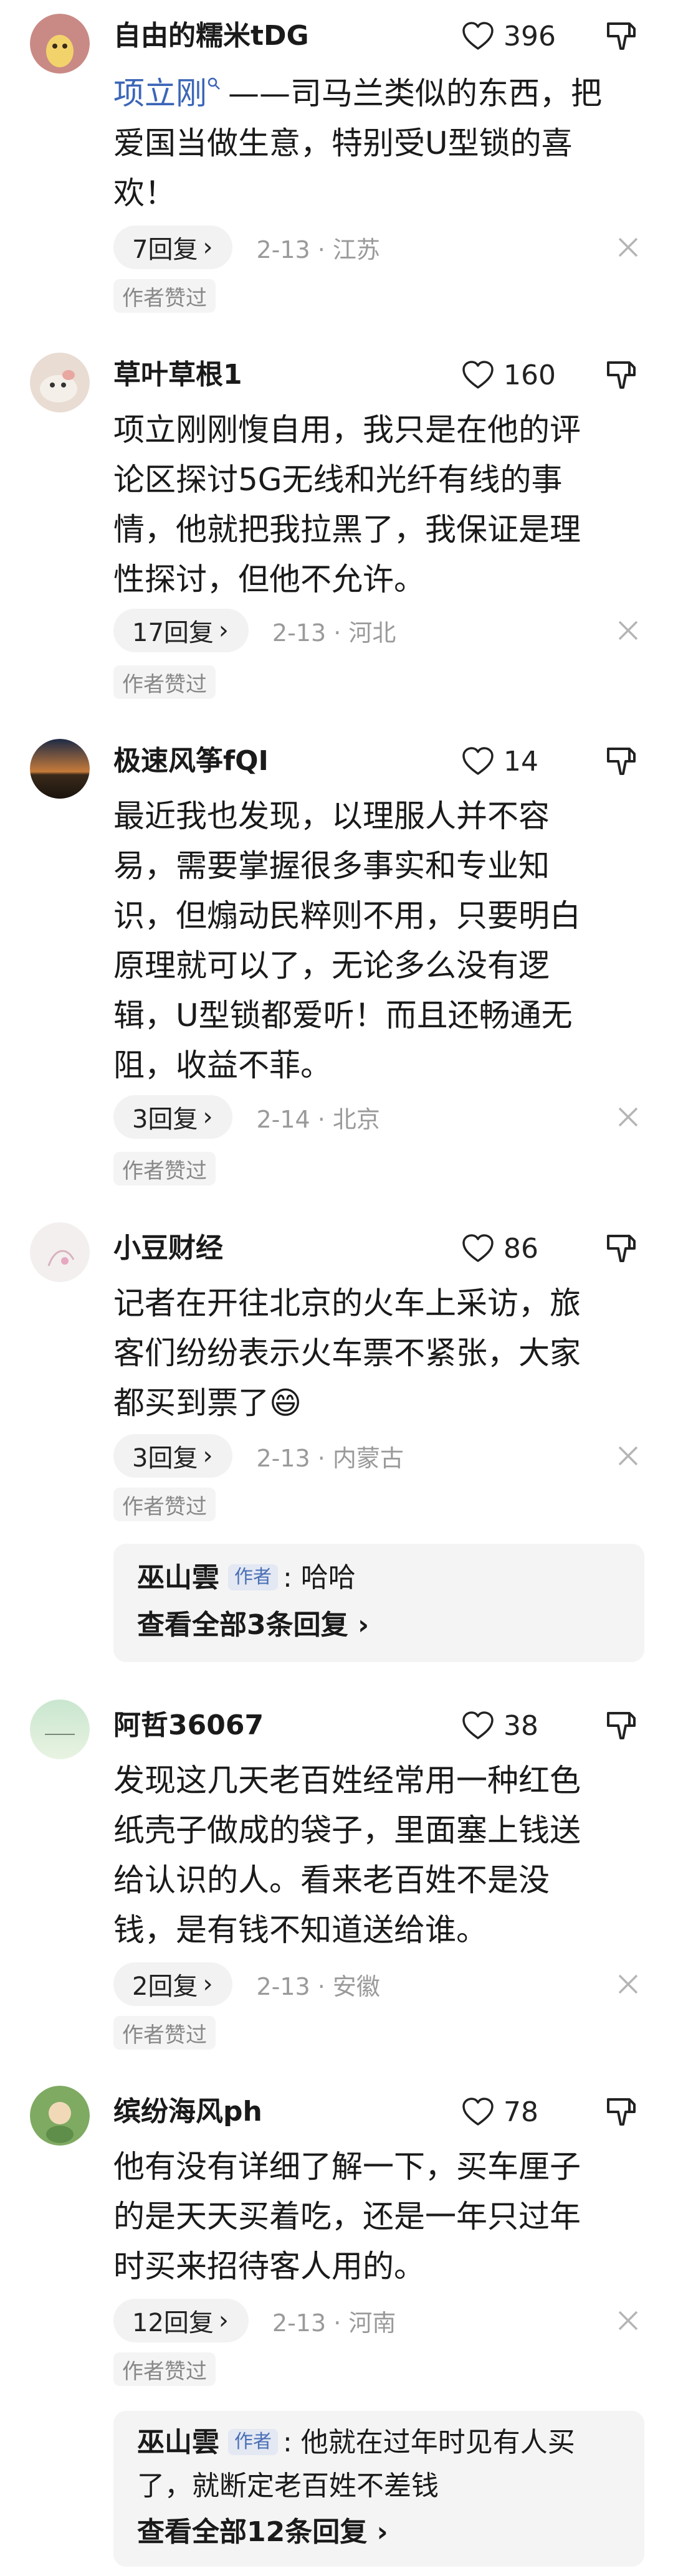 The width and height of the screenshot is (673, 2576). I want to click on comment-line: 客们纷纷表示火车票不紧张，大家, so click(347, 1353).